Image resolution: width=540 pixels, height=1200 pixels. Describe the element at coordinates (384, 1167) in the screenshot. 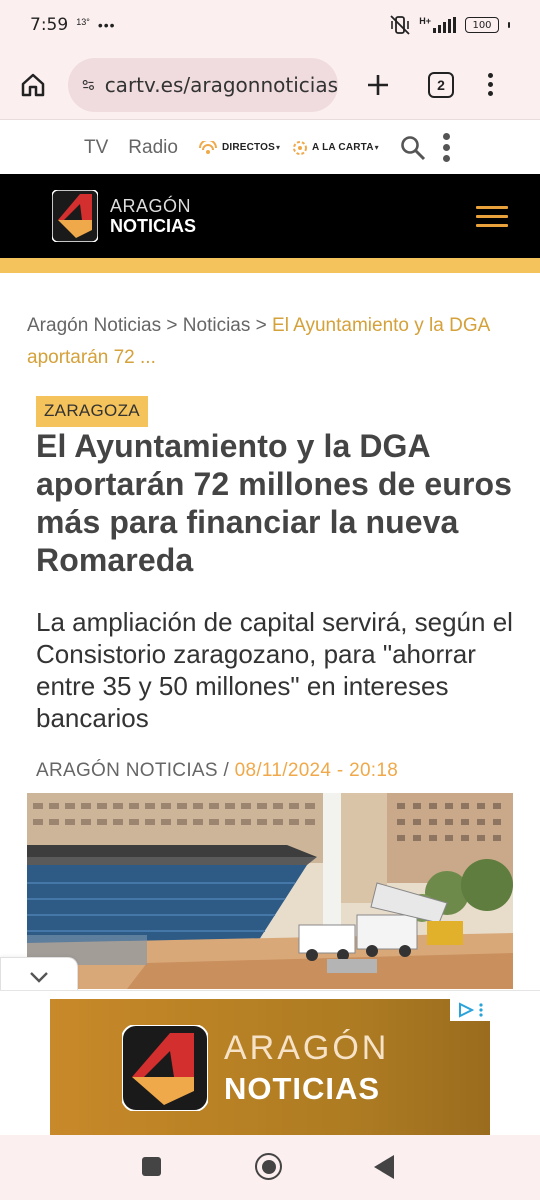

I see `back-button` at that location.